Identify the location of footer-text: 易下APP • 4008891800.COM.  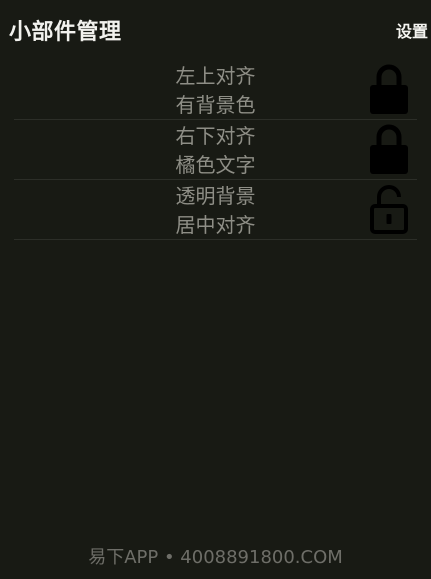
(215, 557).